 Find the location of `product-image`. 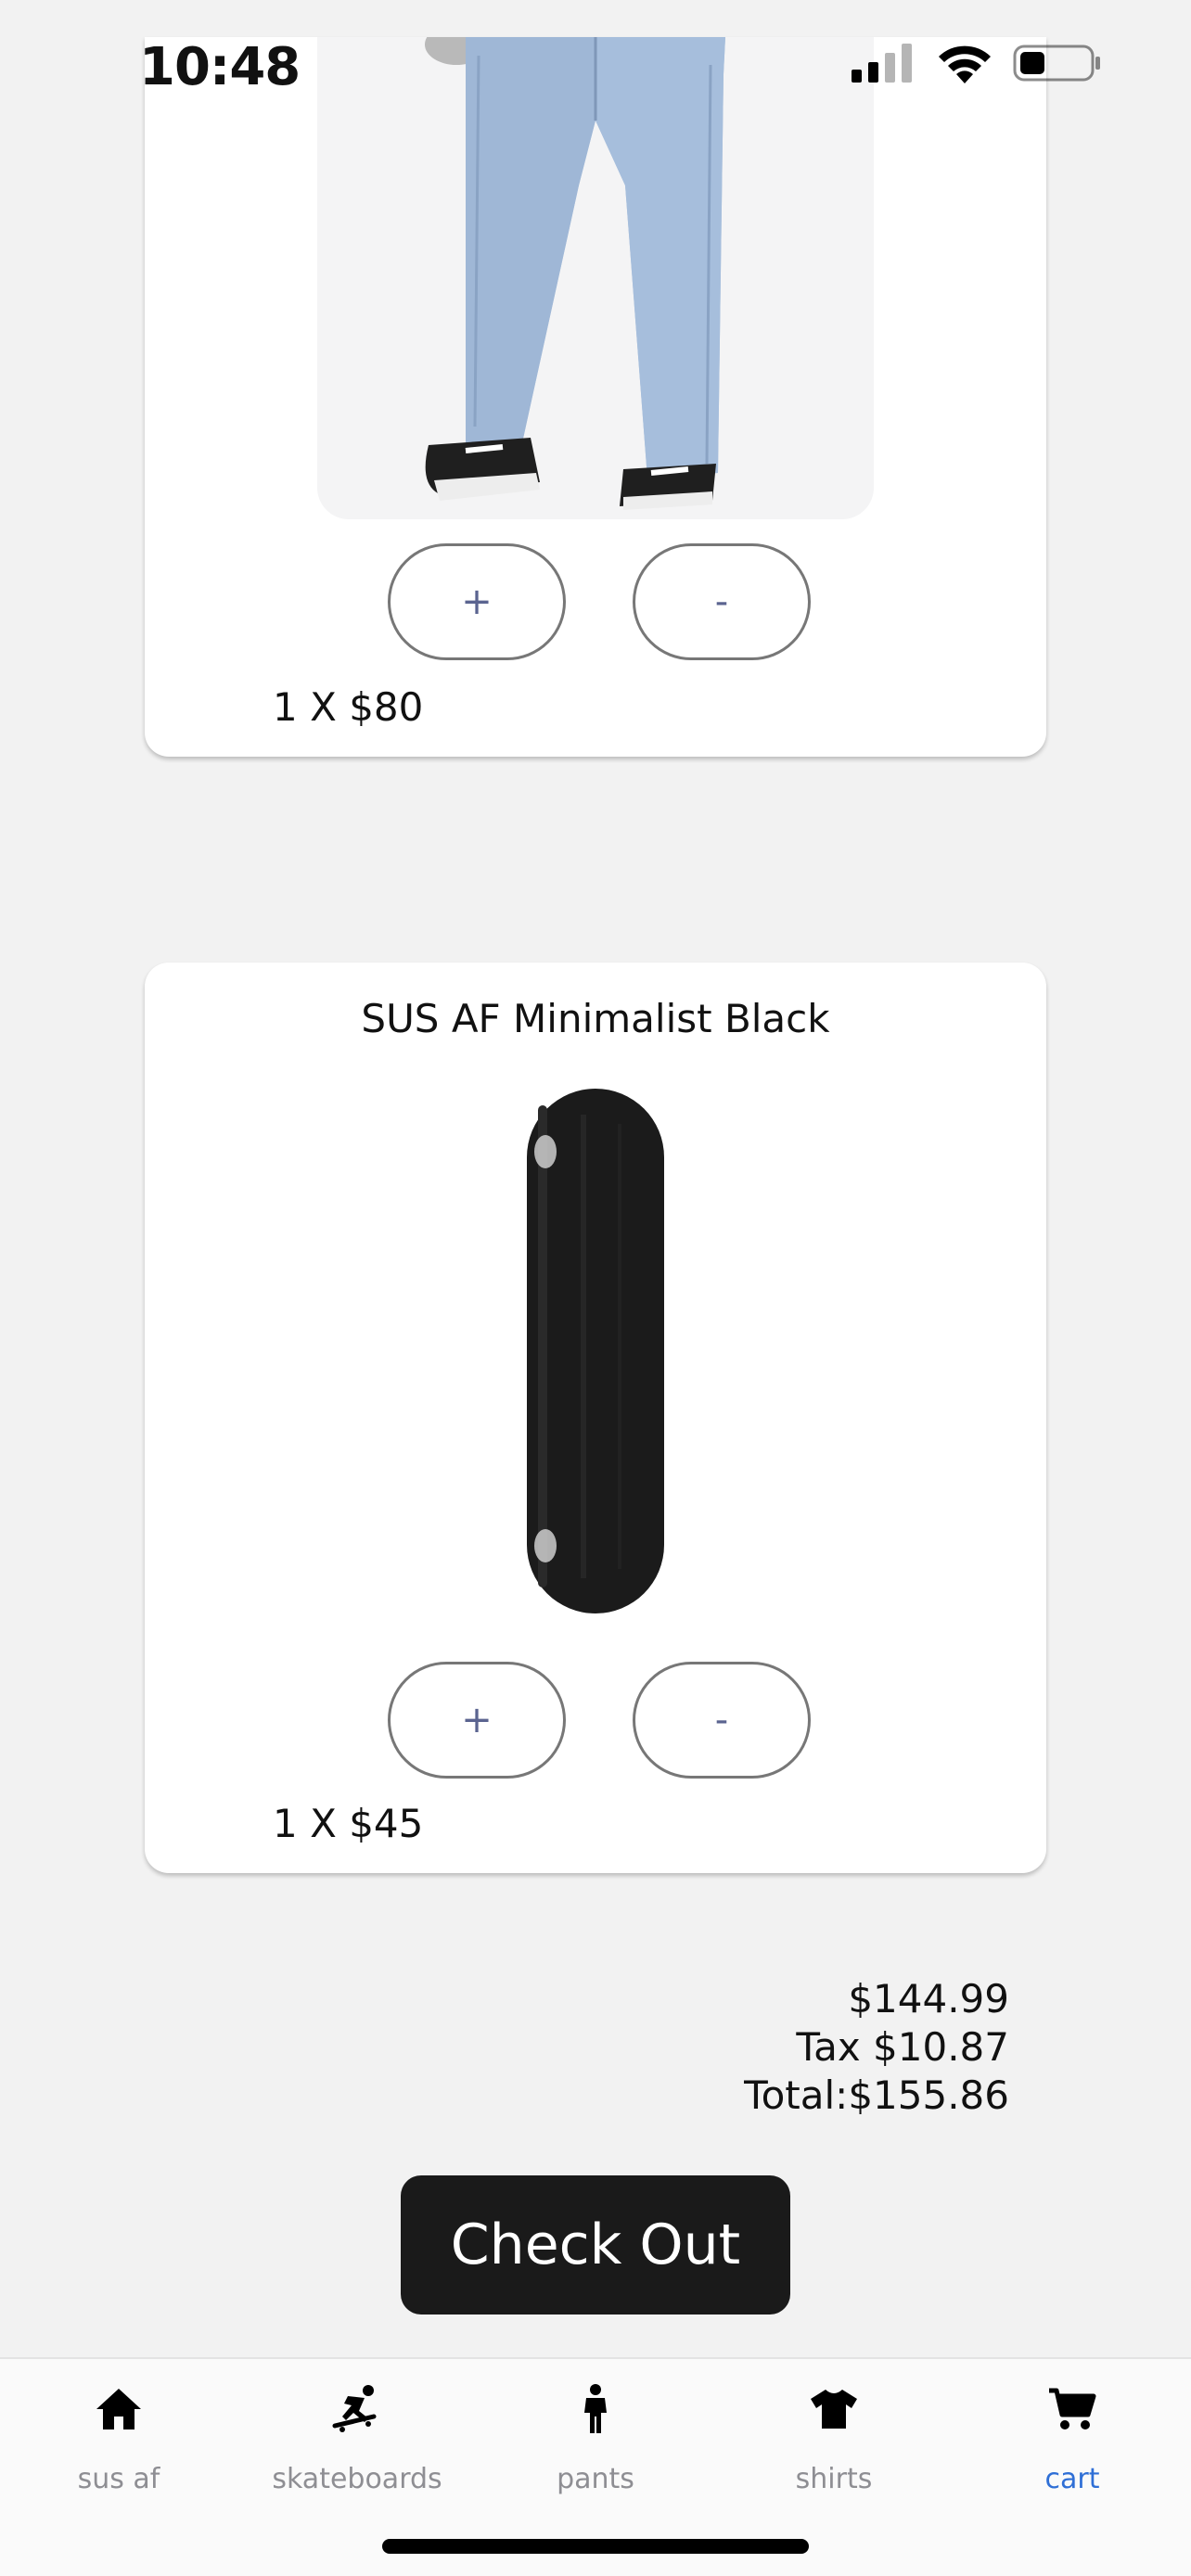

product-image is located at coordinates (595, 278).